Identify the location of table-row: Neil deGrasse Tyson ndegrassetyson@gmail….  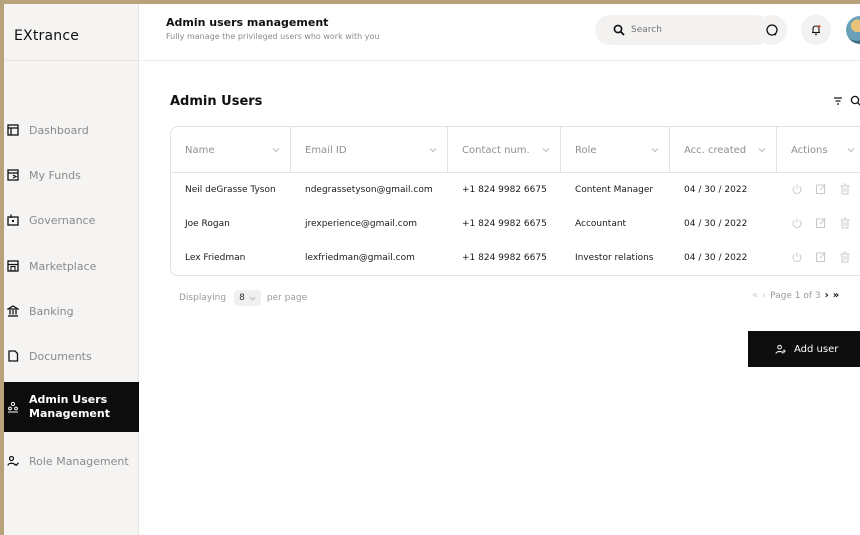
(515, 189).